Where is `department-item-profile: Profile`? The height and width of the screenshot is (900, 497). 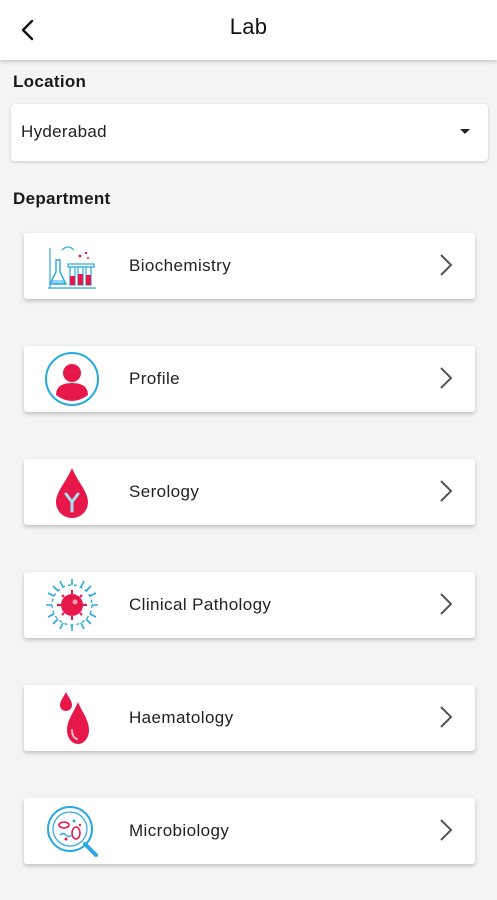 department-item-profile: Profile is located at coordinates (249, 379).